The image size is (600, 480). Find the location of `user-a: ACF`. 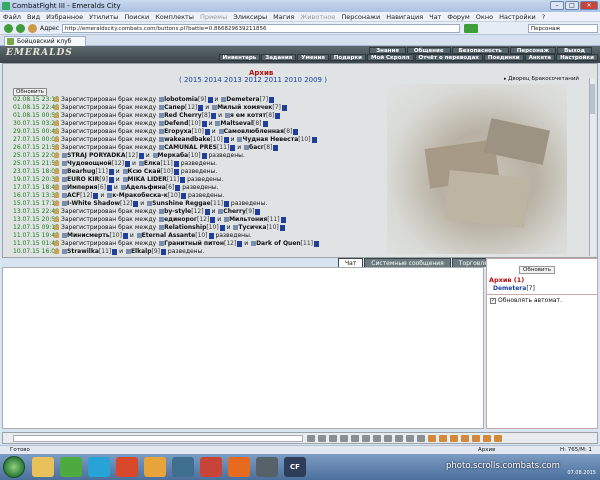

user-a: ACF is located at coordinates (73, 195).